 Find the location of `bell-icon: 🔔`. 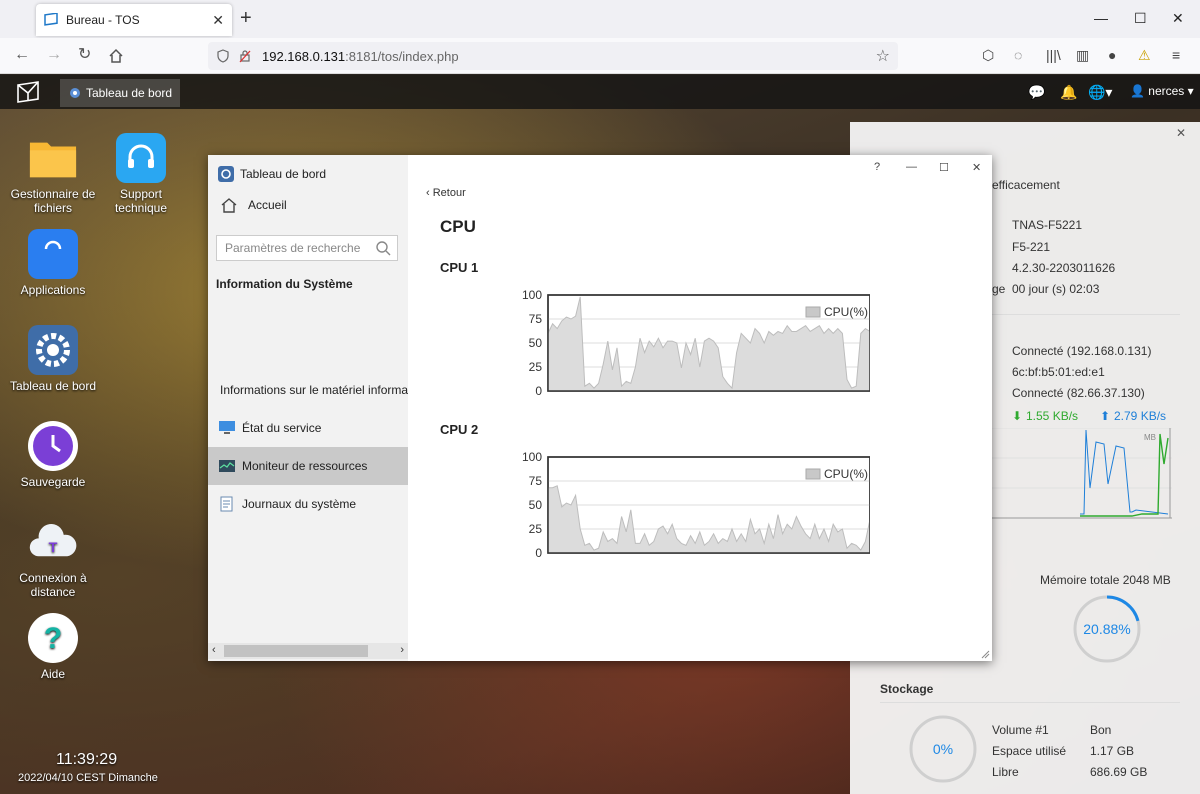

bell-icon: 🔔 is located at coordinates (1068, 92).